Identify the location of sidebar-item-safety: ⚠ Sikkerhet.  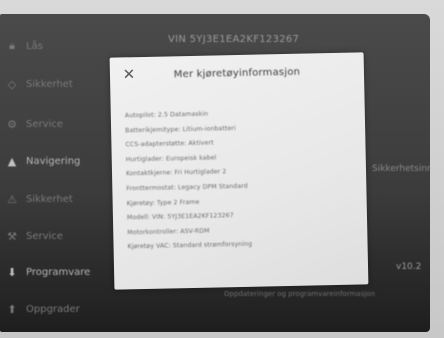
(39, 199).